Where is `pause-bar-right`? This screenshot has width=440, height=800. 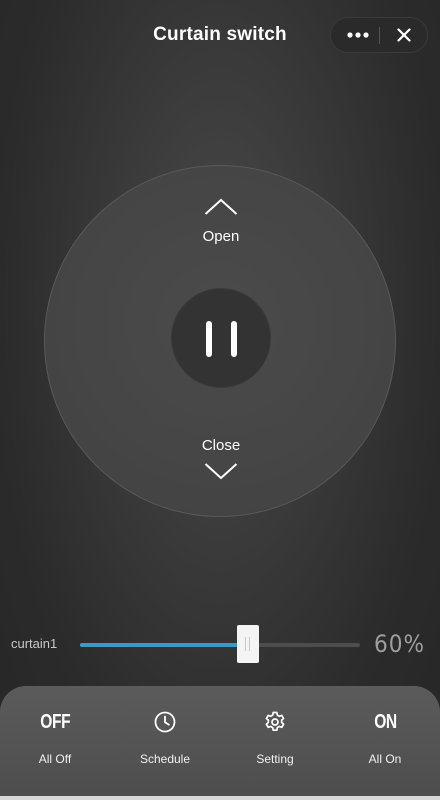
pause-bar-right is located at coordinates (234, 339).